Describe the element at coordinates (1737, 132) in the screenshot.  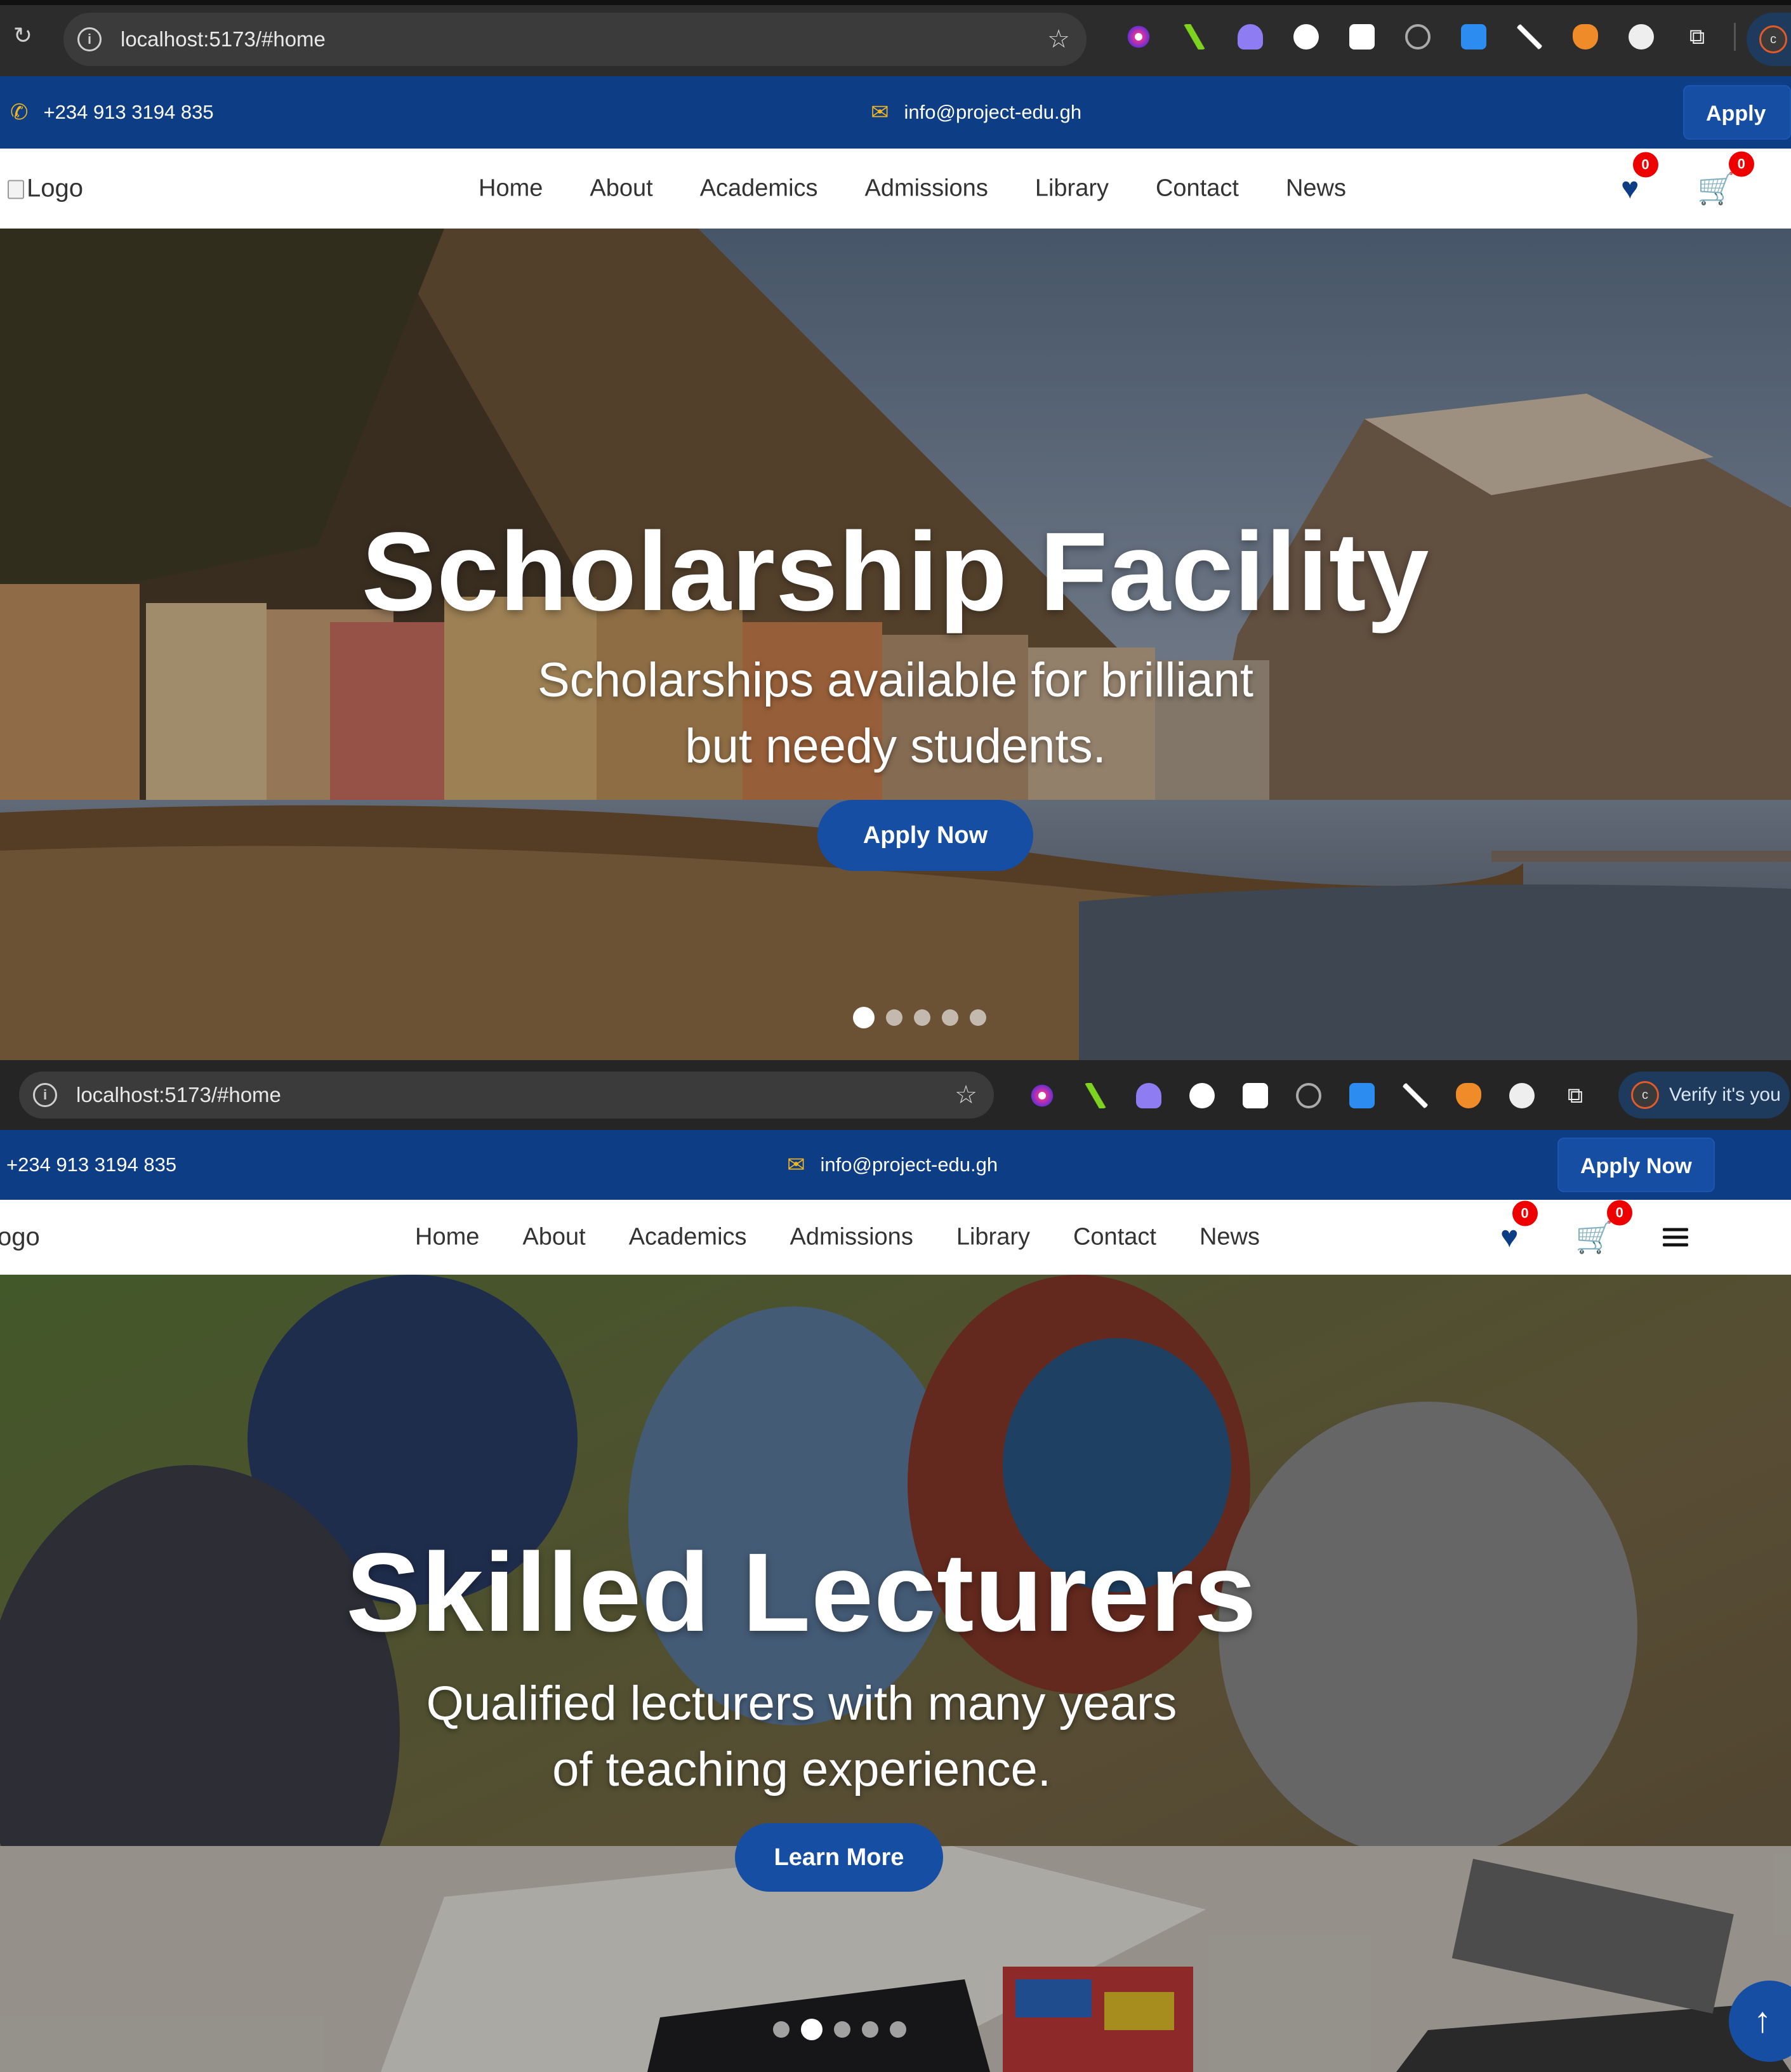
I see `apply-now-button: Apply N` at that location.